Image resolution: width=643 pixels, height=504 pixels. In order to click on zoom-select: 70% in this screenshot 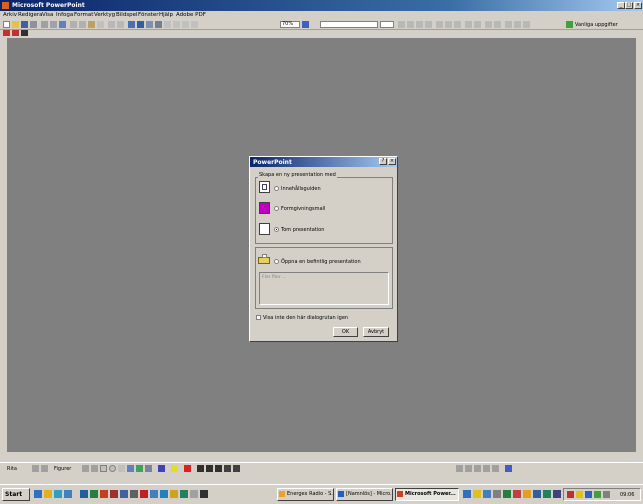, I will do `click(290, 24)`.